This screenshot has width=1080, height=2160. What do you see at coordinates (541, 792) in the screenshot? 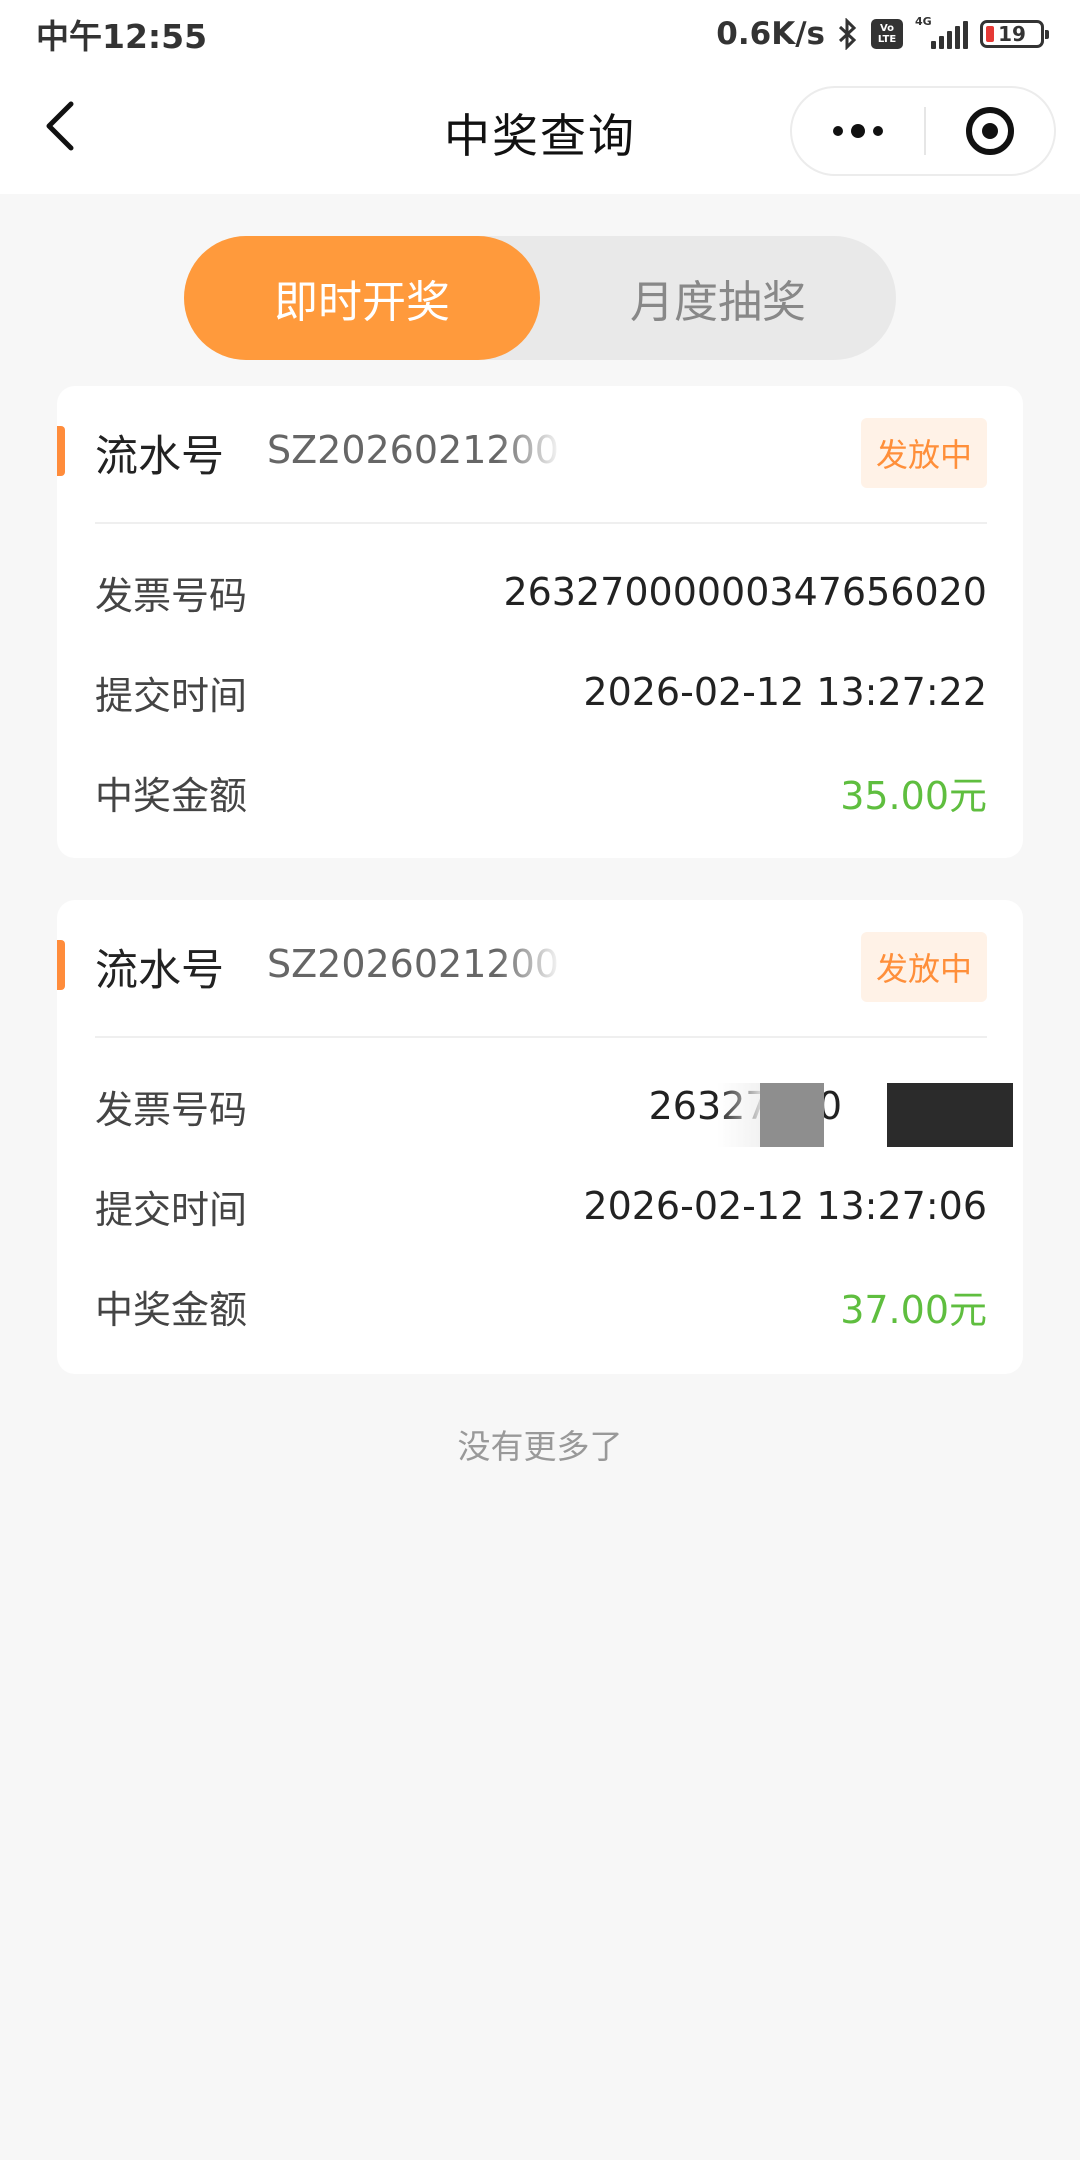
I see `prize-amount-row: 中奖金额 35.00元` at bounding box center [541, 792].